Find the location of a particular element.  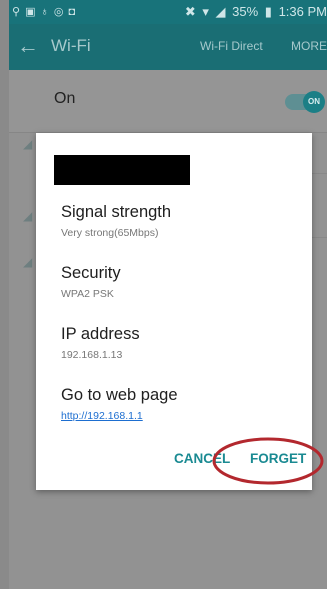

cancel-button: CANCEL is located at coordinates (202, 458).